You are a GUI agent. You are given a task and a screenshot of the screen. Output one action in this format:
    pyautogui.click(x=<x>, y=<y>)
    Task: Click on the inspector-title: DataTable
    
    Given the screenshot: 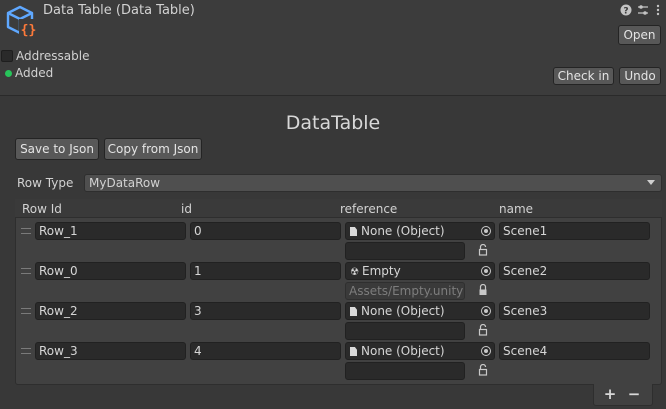 What is the action you would take?
    pyautogui.click(x=333, y=123)
    